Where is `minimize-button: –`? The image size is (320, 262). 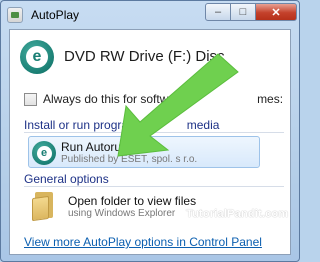
minimize-button: – is located at coordinates (218, 12).